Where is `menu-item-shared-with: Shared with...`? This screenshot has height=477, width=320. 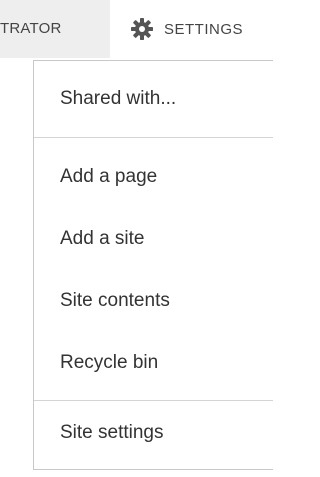 menu-item-shared-with: Shared with... is located at coordinates (153, 99).